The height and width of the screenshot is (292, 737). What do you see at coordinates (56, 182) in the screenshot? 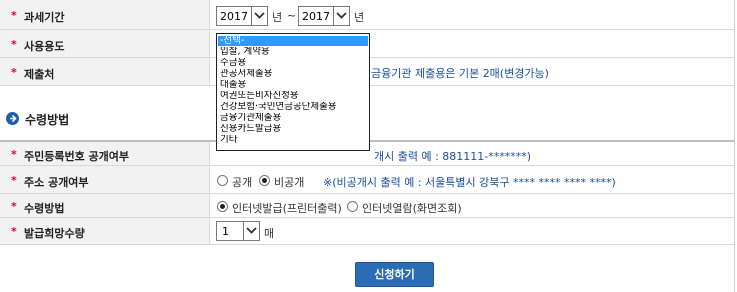
I see `label-address-public: 주소 공개여부` at bounding box center [56, 182].